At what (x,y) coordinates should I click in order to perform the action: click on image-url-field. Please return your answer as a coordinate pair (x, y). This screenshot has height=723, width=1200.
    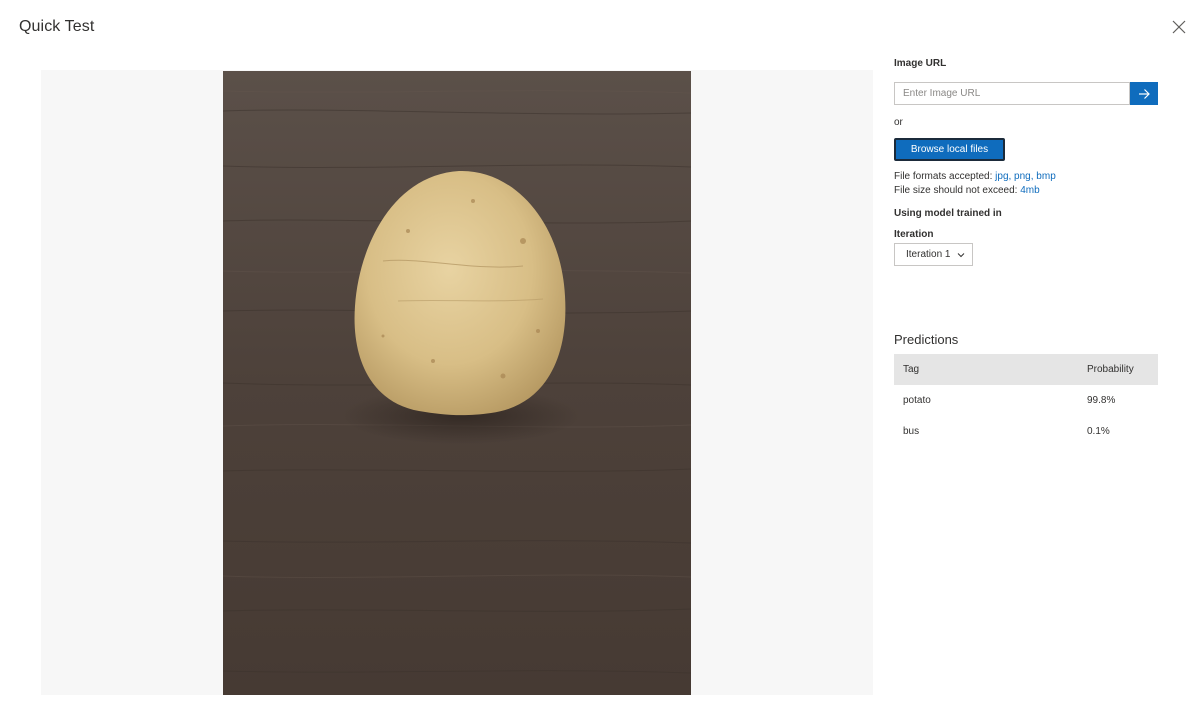
    Looking at the image, I should click on (1012, 93).